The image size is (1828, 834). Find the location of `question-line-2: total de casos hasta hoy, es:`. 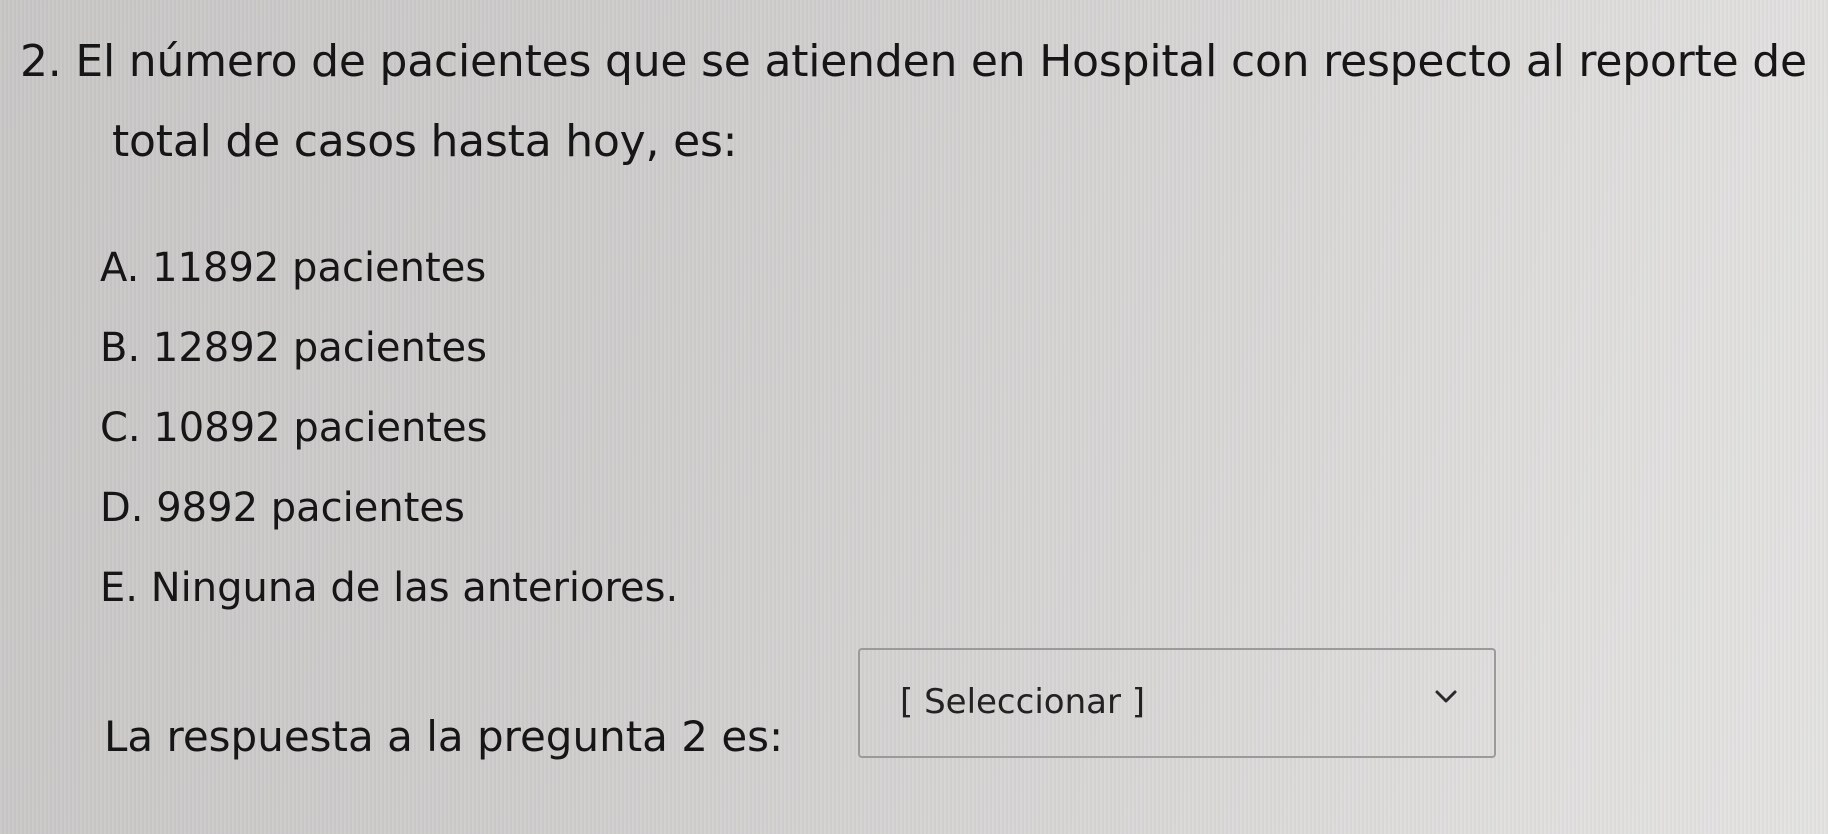

question-line-2: total de casos hasta hoy, es: is located at coordinates (425, 141).